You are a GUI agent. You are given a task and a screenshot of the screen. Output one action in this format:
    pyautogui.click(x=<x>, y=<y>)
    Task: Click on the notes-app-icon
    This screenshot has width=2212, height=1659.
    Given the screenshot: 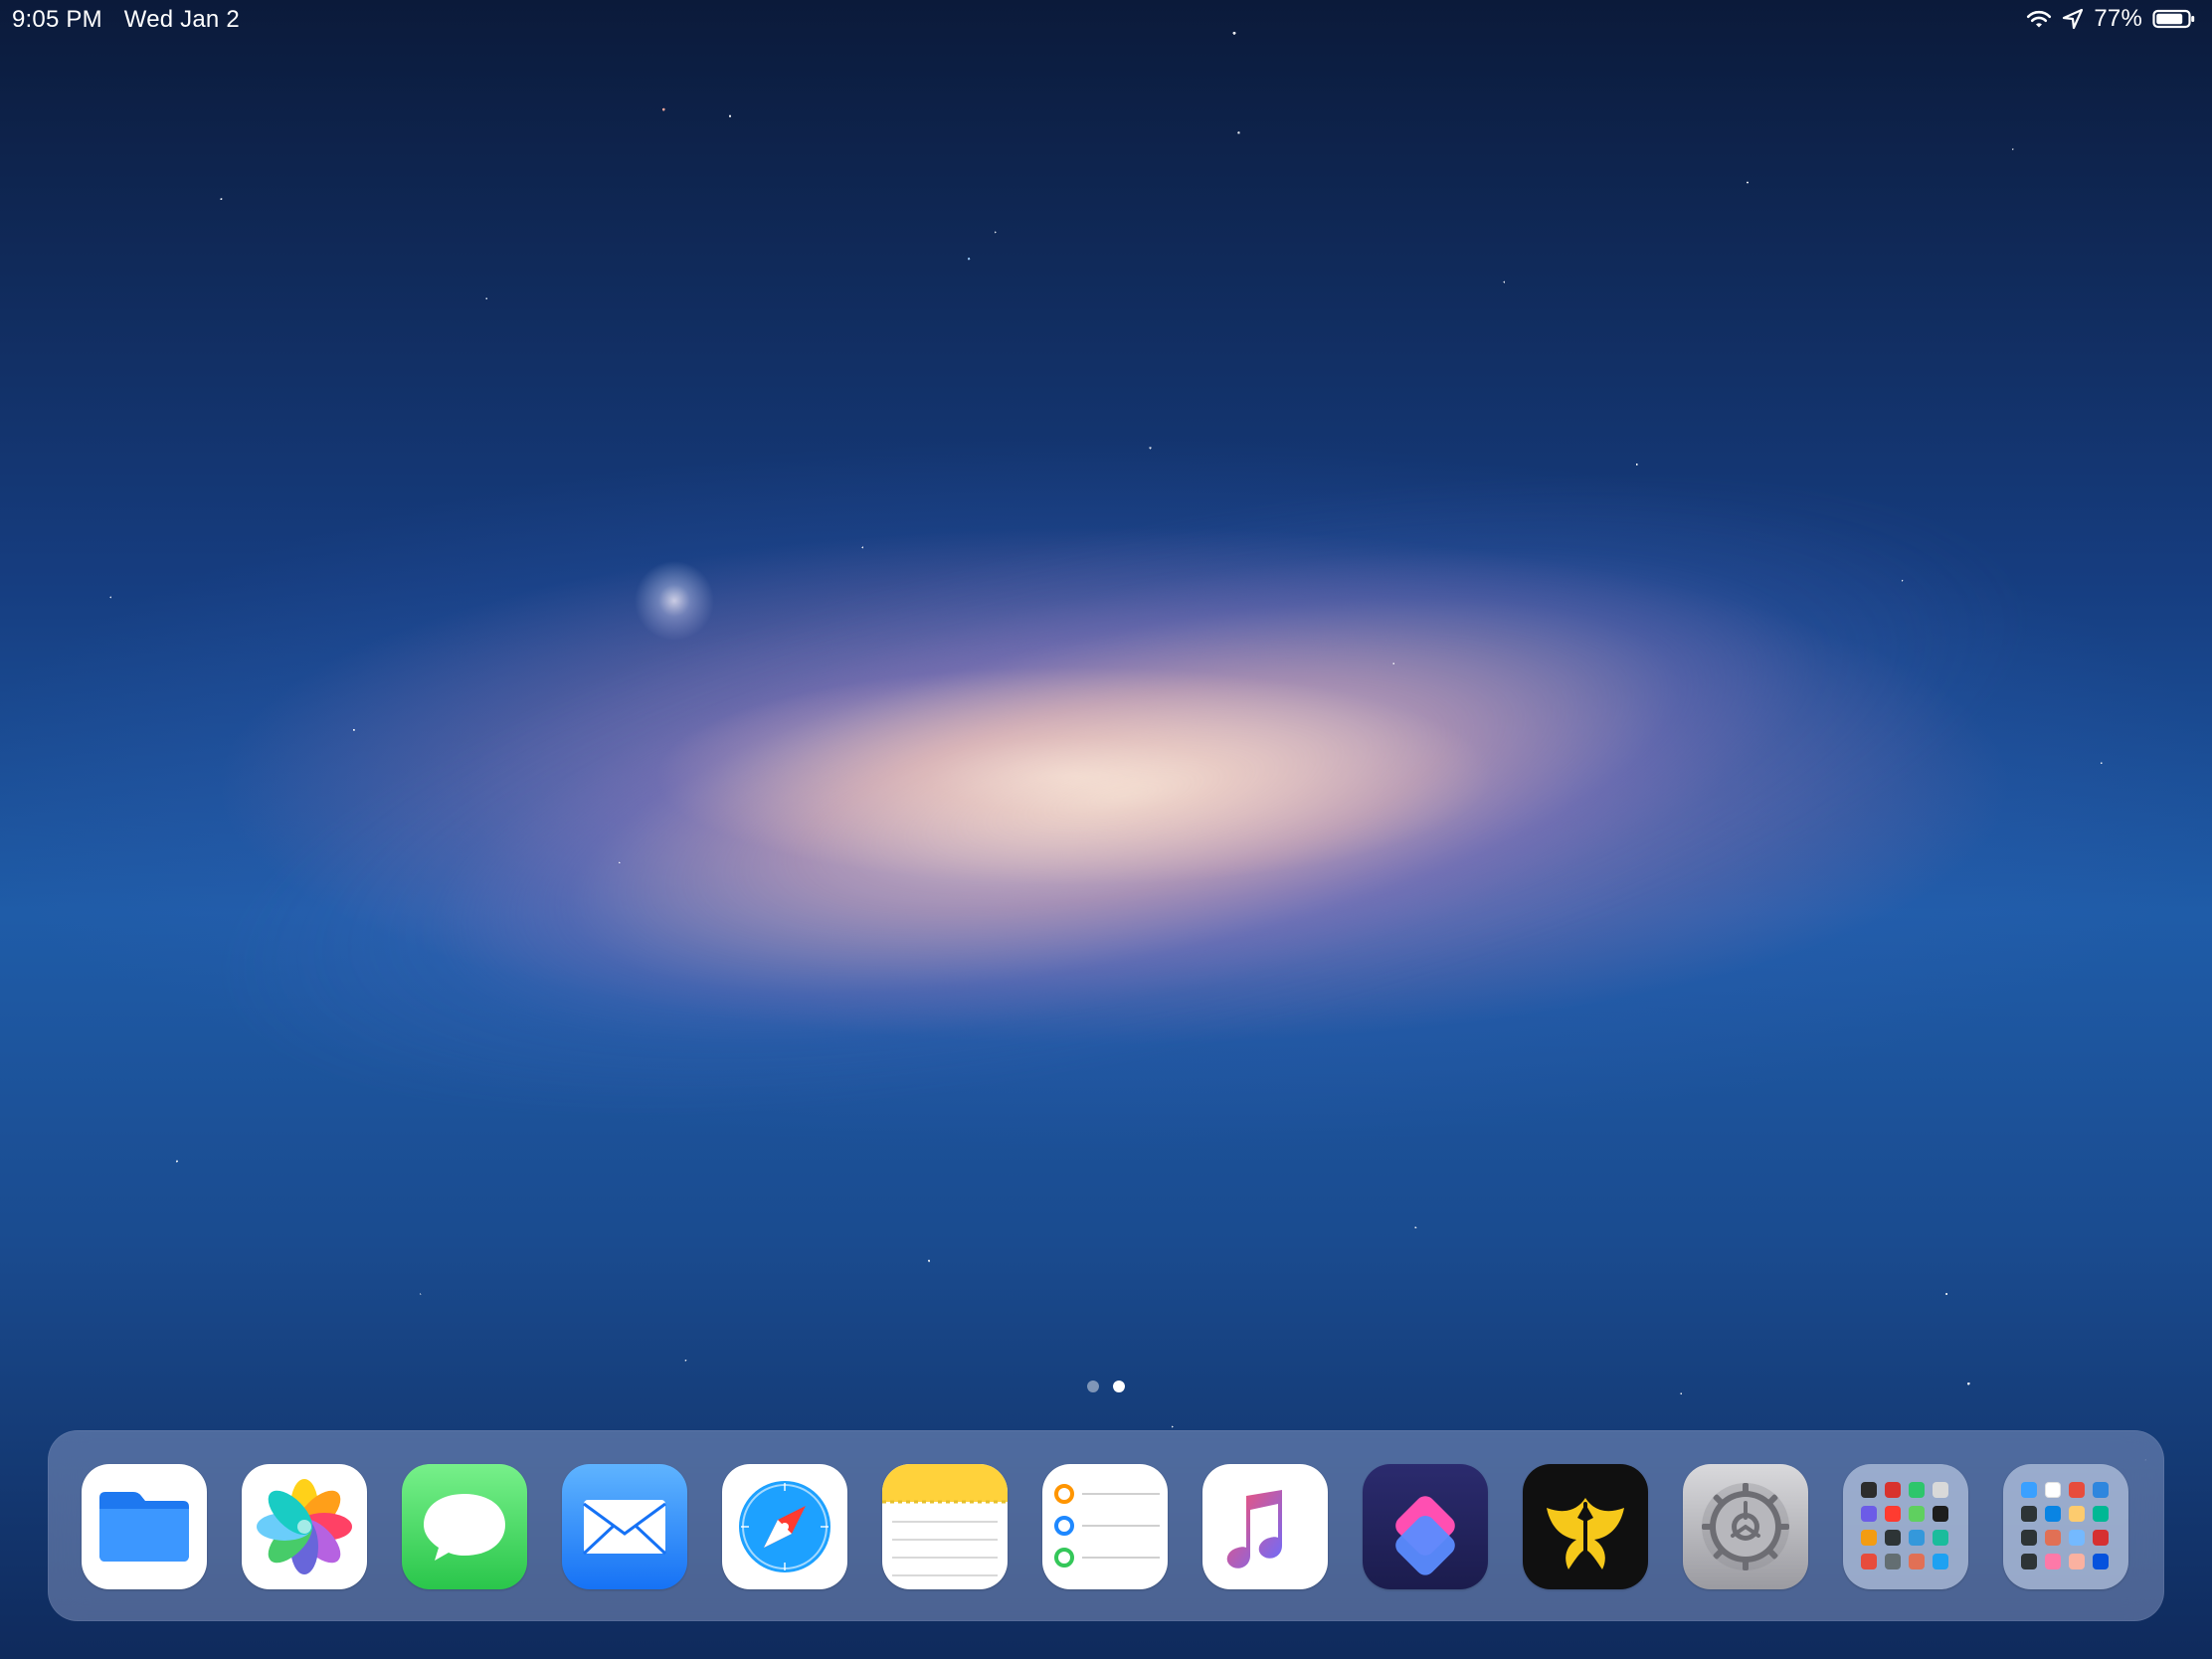 What is the action you would take?
    pyautogui.click(x=945, y=1526)
    